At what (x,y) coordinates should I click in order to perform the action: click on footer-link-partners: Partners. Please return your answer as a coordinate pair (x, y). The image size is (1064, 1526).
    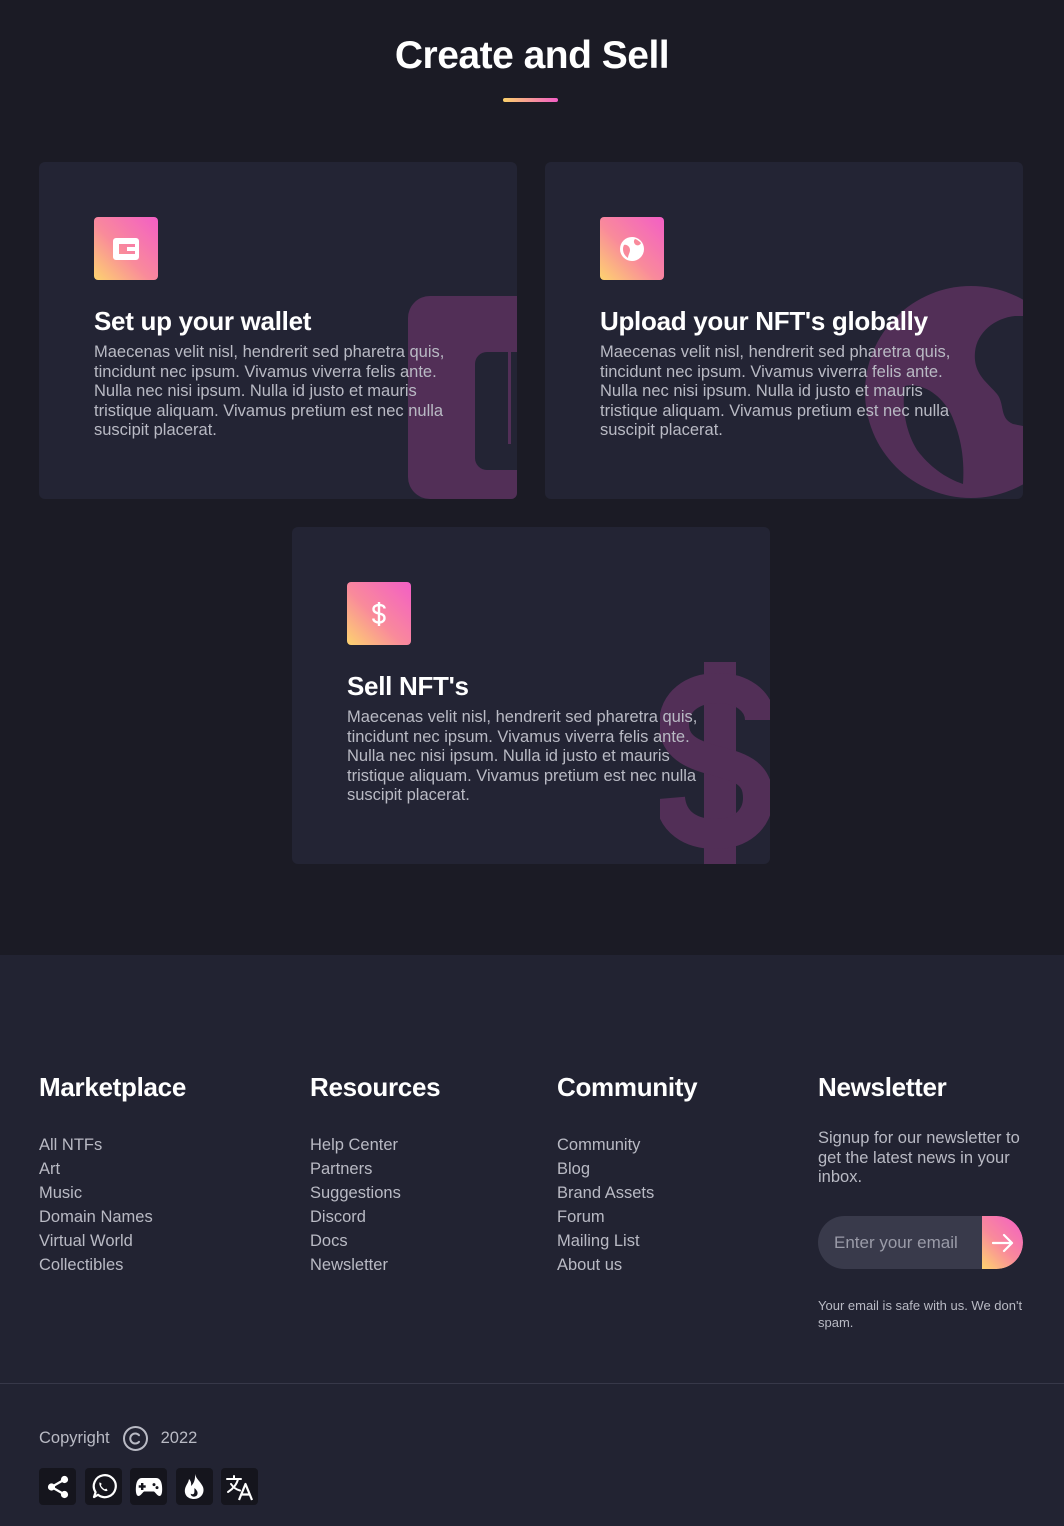
    Looking at the image, I should click on (375, 1169).